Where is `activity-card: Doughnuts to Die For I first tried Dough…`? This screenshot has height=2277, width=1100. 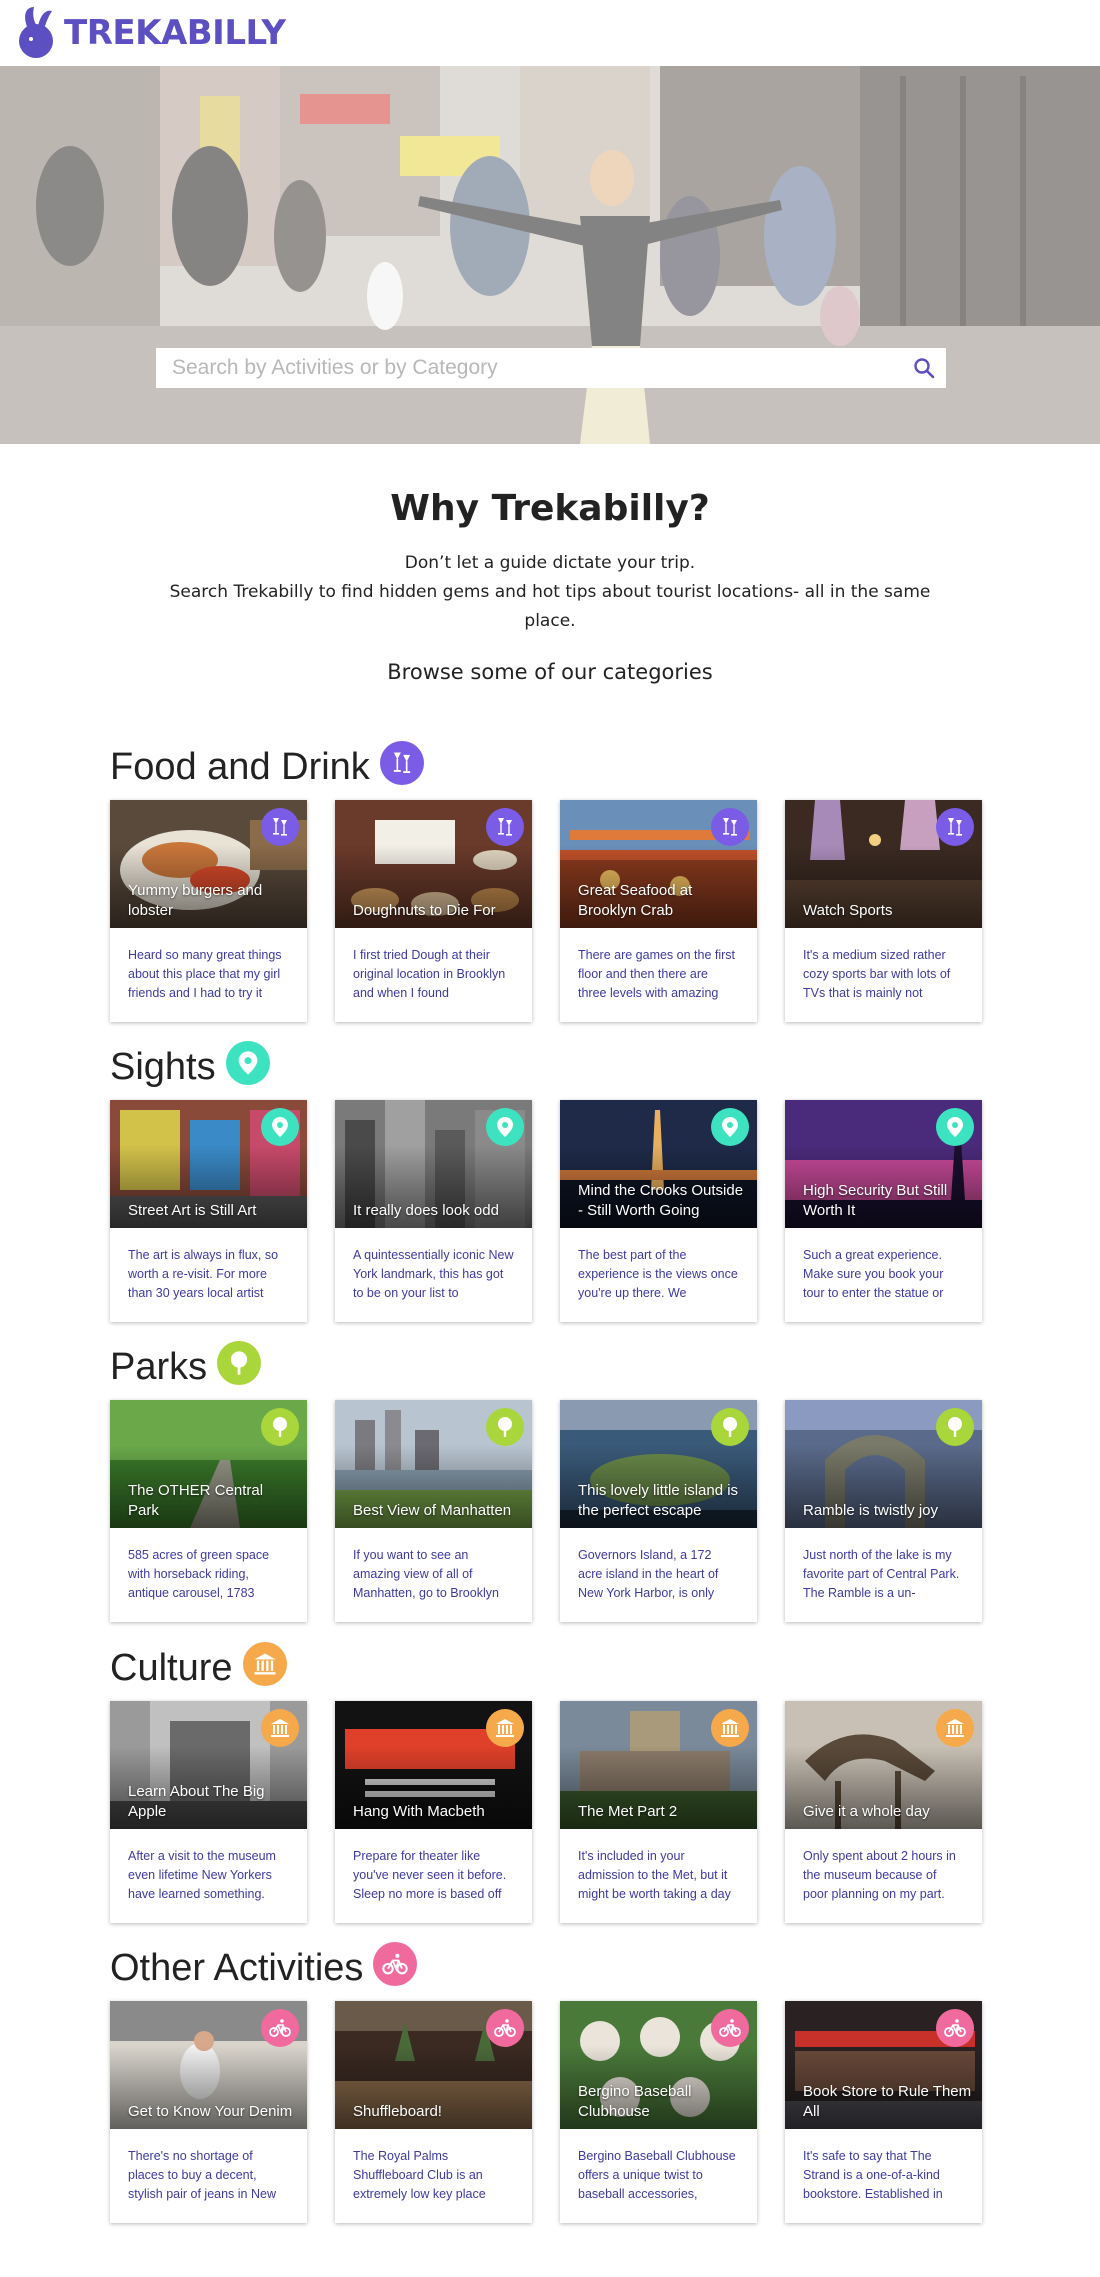
activity-card: Doughnuts to Die For I first tried Dough… is located at coordinates (433, 911).